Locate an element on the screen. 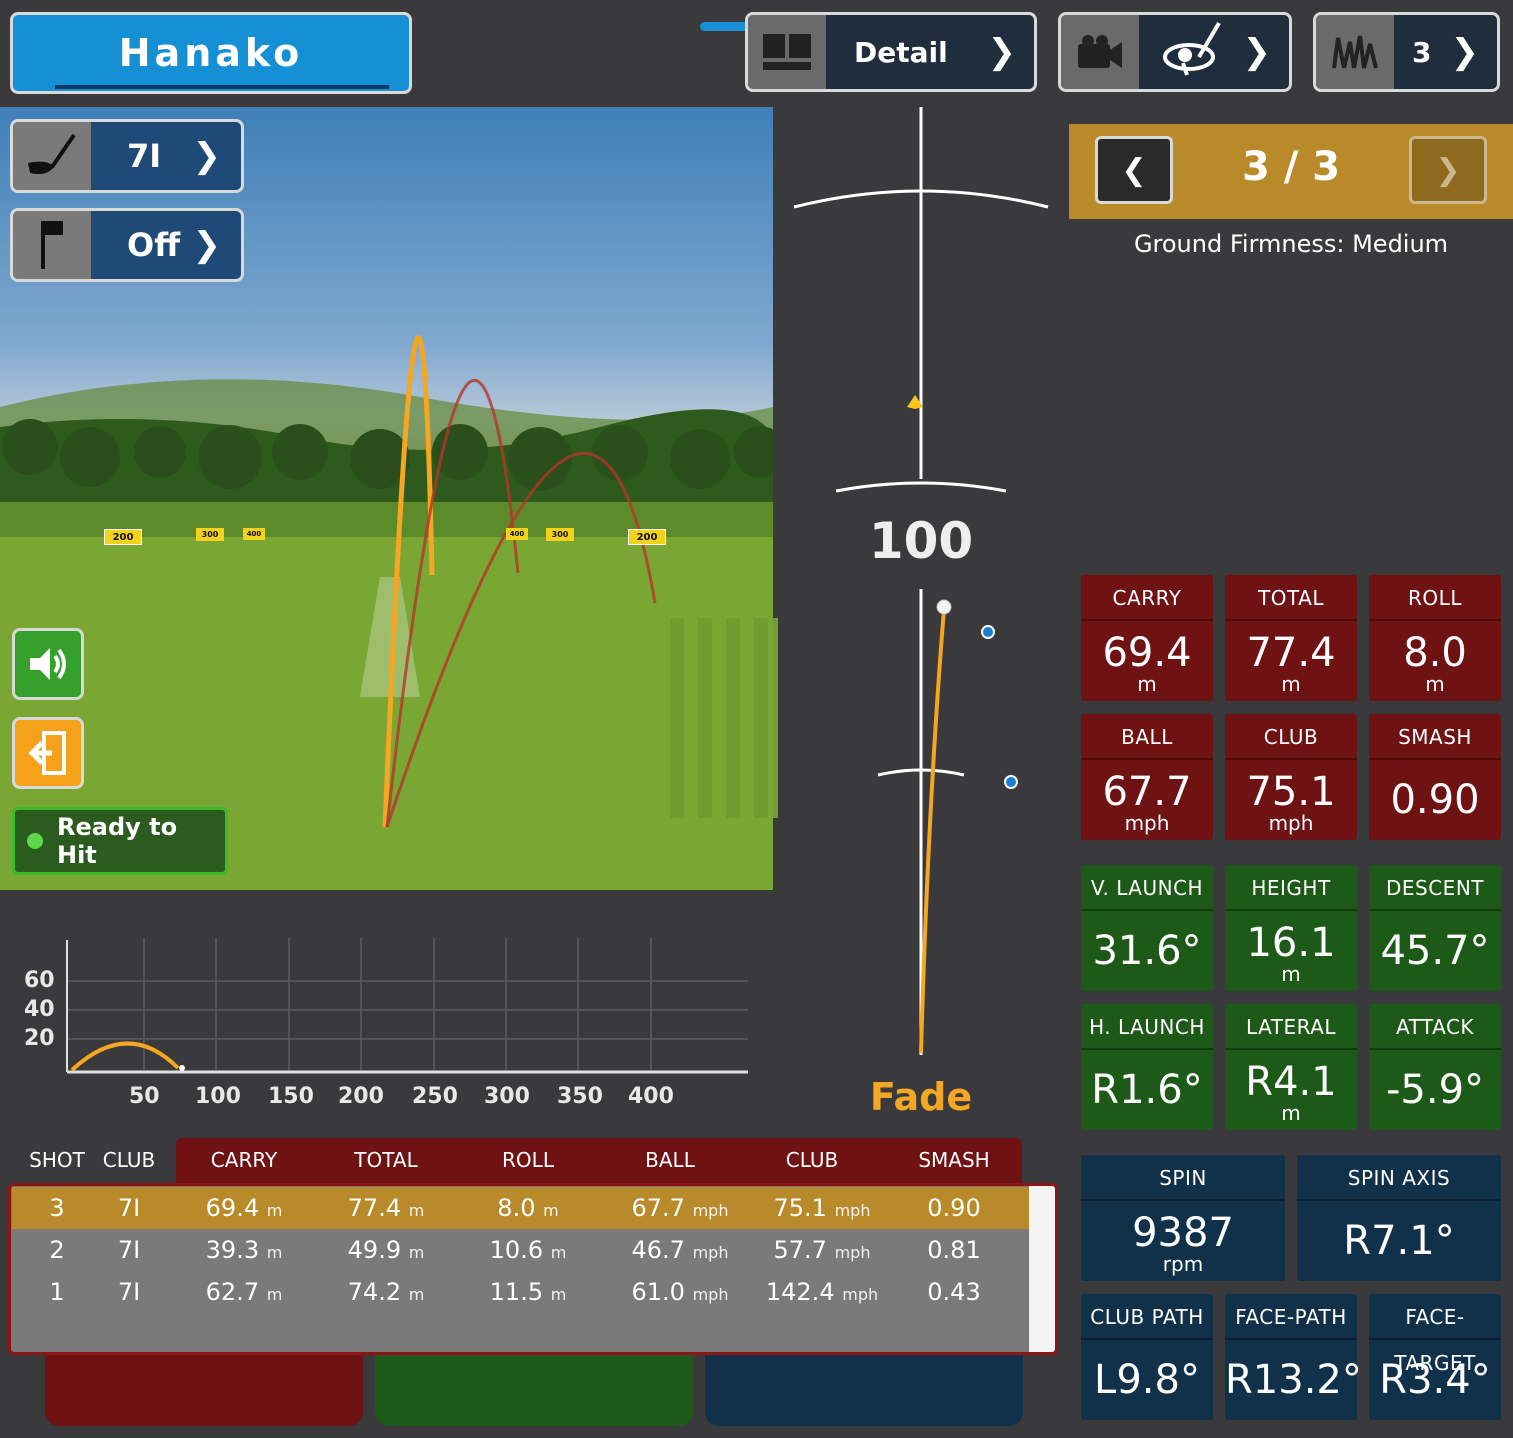 Image resolution: width=1513 pixels, height=1438 pixels. camera-icon is located at coordinates (1100, 52).